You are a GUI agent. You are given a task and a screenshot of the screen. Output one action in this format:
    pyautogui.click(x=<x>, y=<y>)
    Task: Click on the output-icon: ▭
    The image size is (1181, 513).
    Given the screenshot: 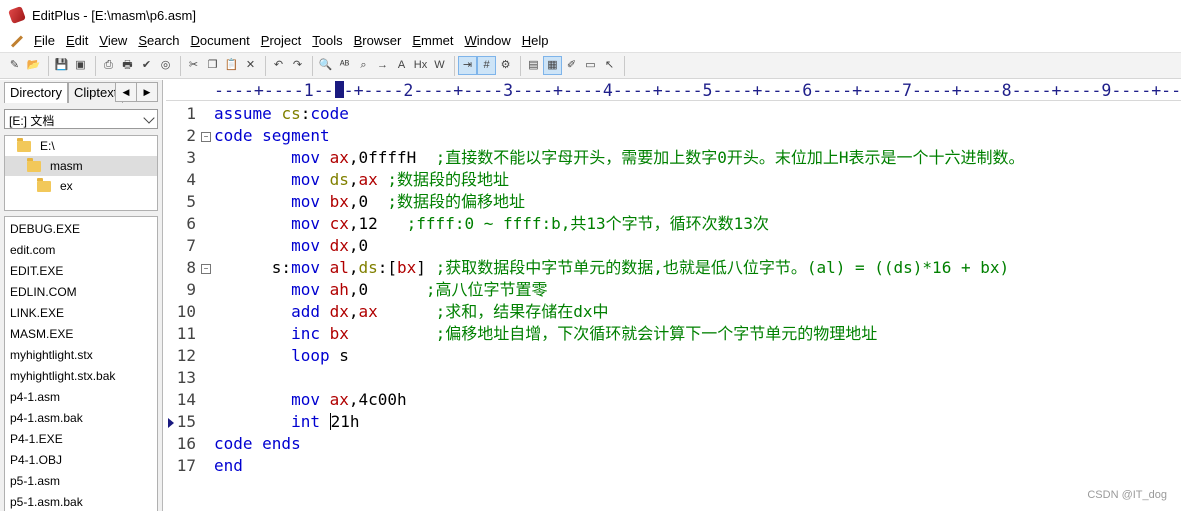 What is the action you would take?
    pyautogui.click(x=590, y=65)
    